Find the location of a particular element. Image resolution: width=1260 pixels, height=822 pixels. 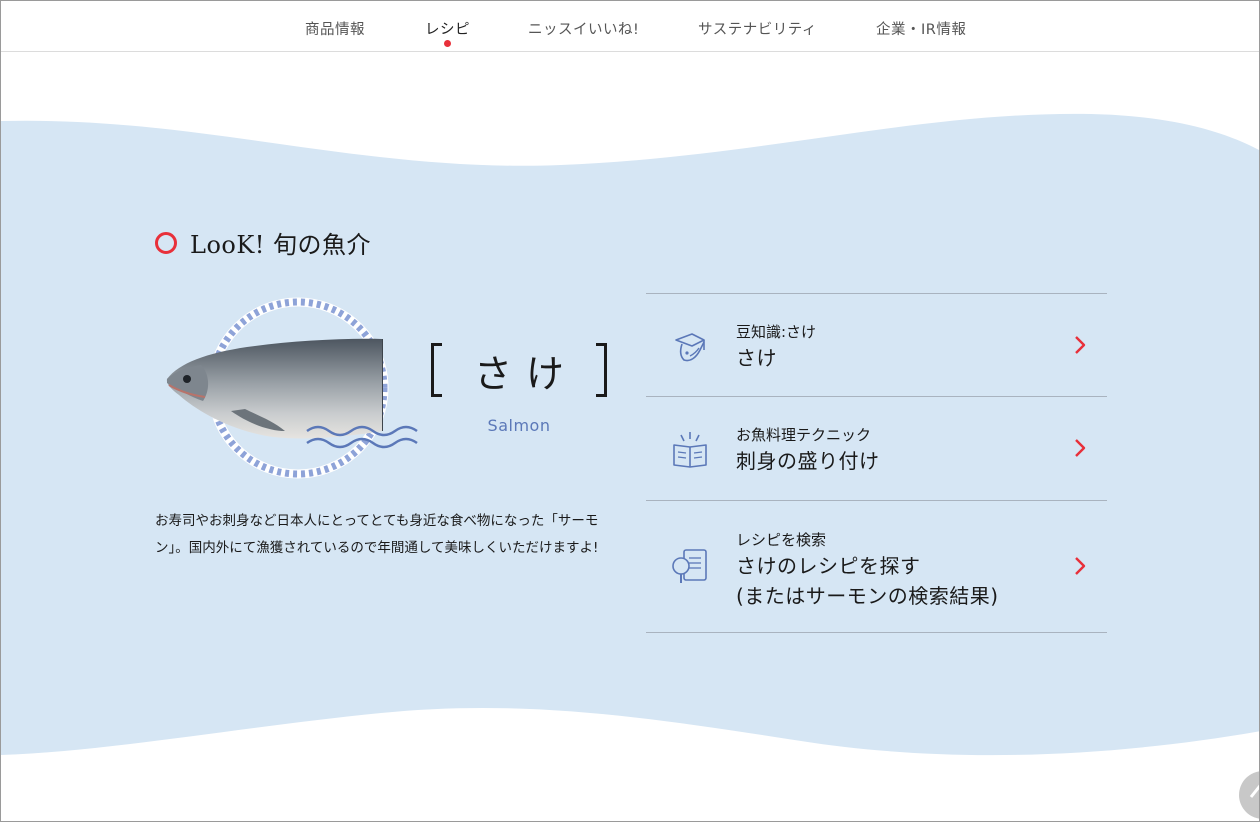

salmon-image-icon is located at coordinates (292, 388).